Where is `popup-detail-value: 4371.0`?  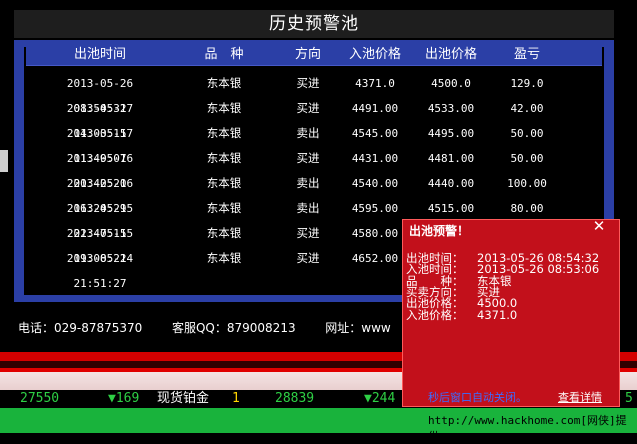 popup-detail-value: 4371.0 is located at coordinates (497, 314).